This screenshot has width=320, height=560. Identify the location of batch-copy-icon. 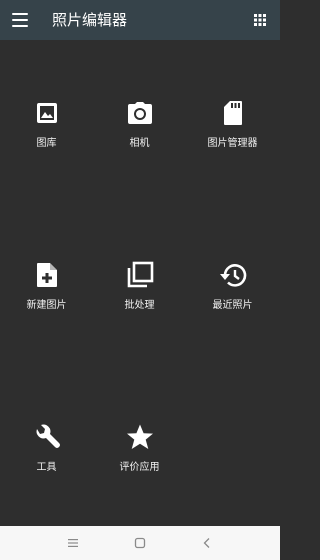
(140, 275).